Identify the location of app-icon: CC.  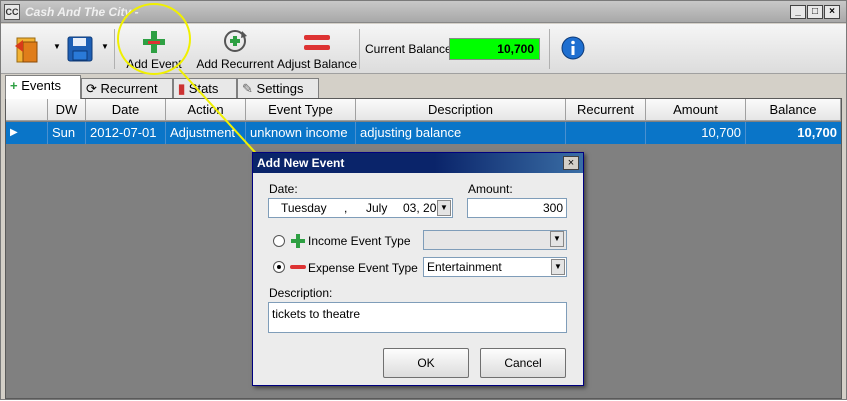
(12, 12).